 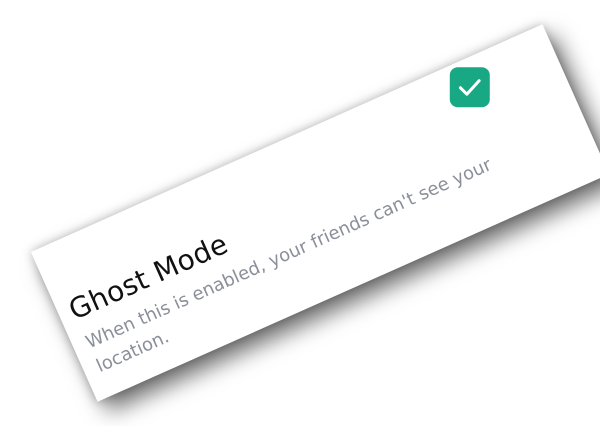 I want to click on ghost-mode-checkbox, so click(x=469, y=87).